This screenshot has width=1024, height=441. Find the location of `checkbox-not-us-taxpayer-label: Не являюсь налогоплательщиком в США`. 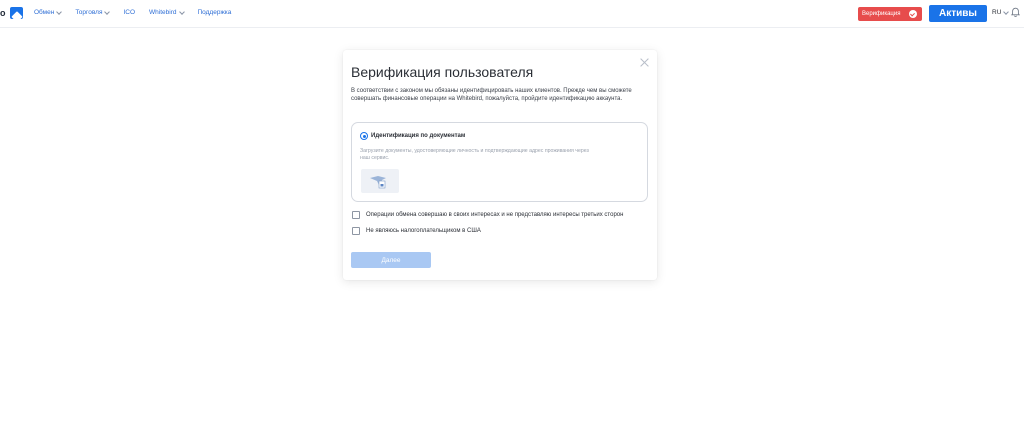

checkbox-not-us-taxpayer-label: Не являюсь налогоплательщиком в США is located at coordinates (423, 231).